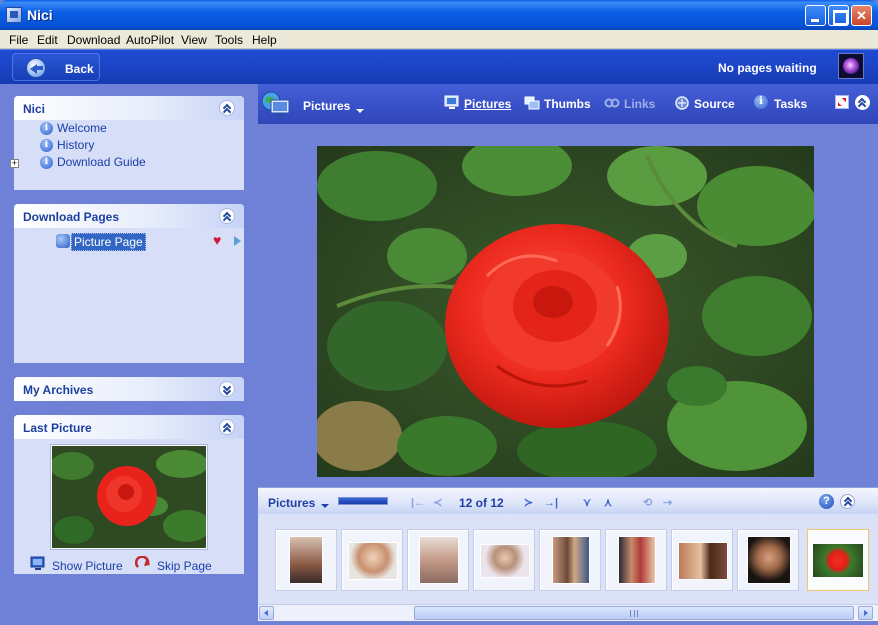  Describe the element at coordinates (439, 66) in the screenshot. I see `navigation-bar: Back No pages waiting` at that location.